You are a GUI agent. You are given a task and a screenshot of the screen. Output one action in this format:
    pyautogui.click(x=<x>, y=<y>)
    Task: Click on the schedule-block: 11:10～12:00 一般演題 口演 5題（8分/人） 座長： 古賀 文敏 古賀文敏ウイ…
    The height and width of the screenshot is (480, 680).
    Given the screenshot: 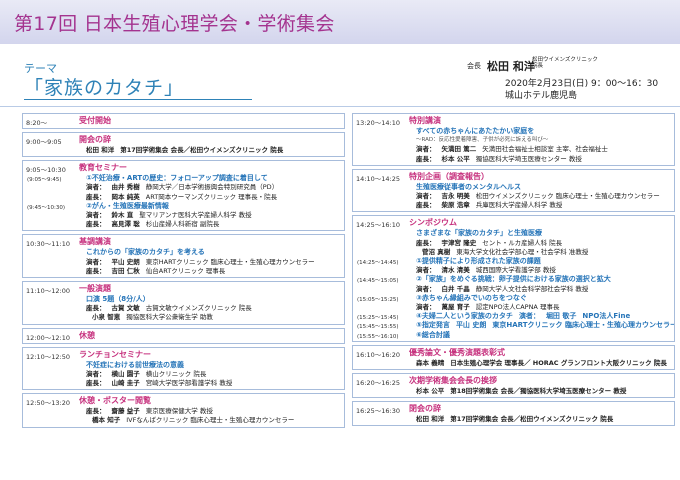 What is the action you would take?
    pyautogui.click(x=183, y=302)
    